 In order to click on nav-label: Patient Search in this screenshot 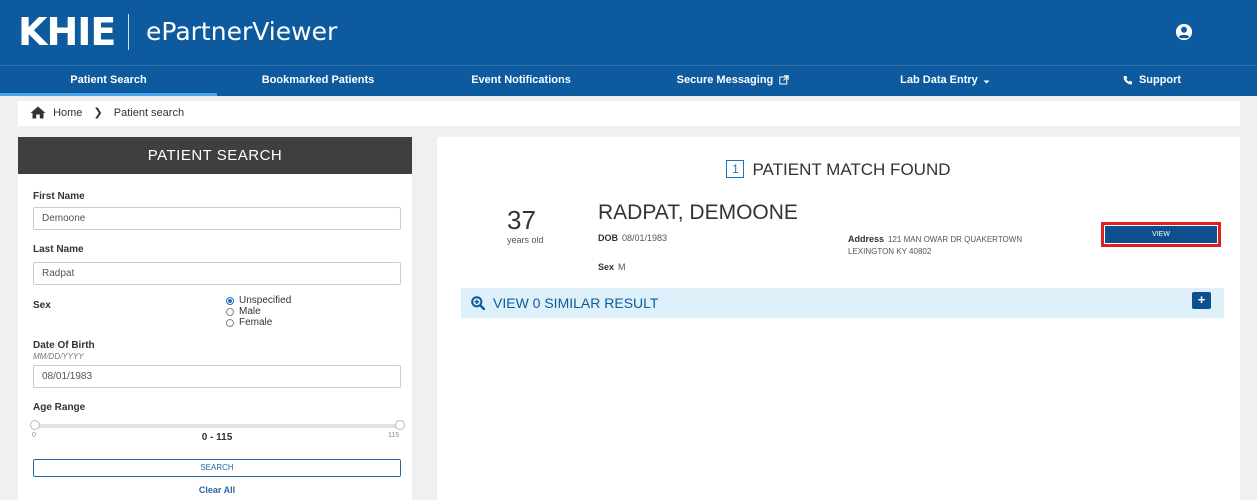, I will do `click(108, 80)`.